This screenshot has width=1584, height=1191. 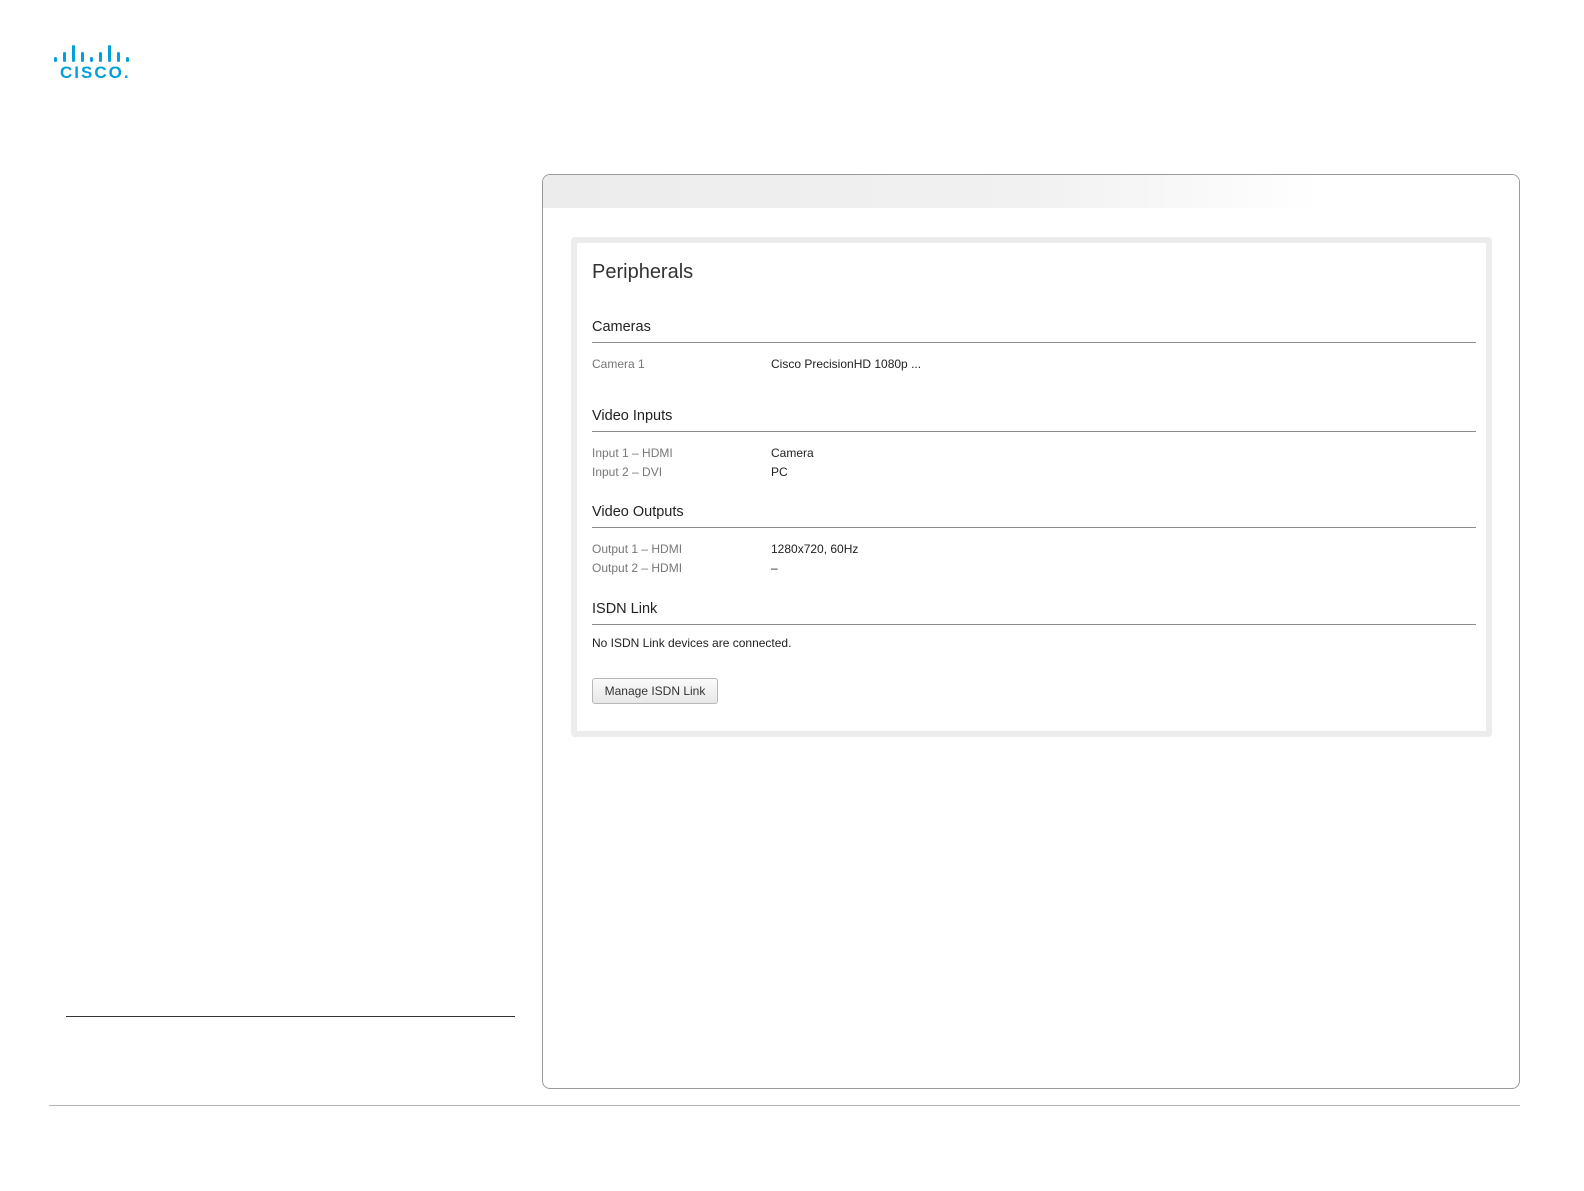 I want to click on input-2-label: Input 2 – DVI, so click(x=627, y=472).